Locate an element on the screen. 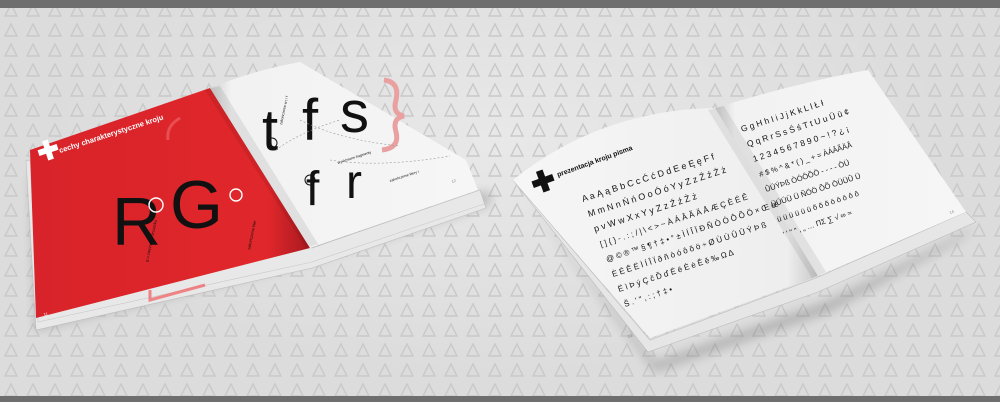 This screenshot has height=402, width=1000. big-letter-f-bottom: f is located at coordinates (313, 189).